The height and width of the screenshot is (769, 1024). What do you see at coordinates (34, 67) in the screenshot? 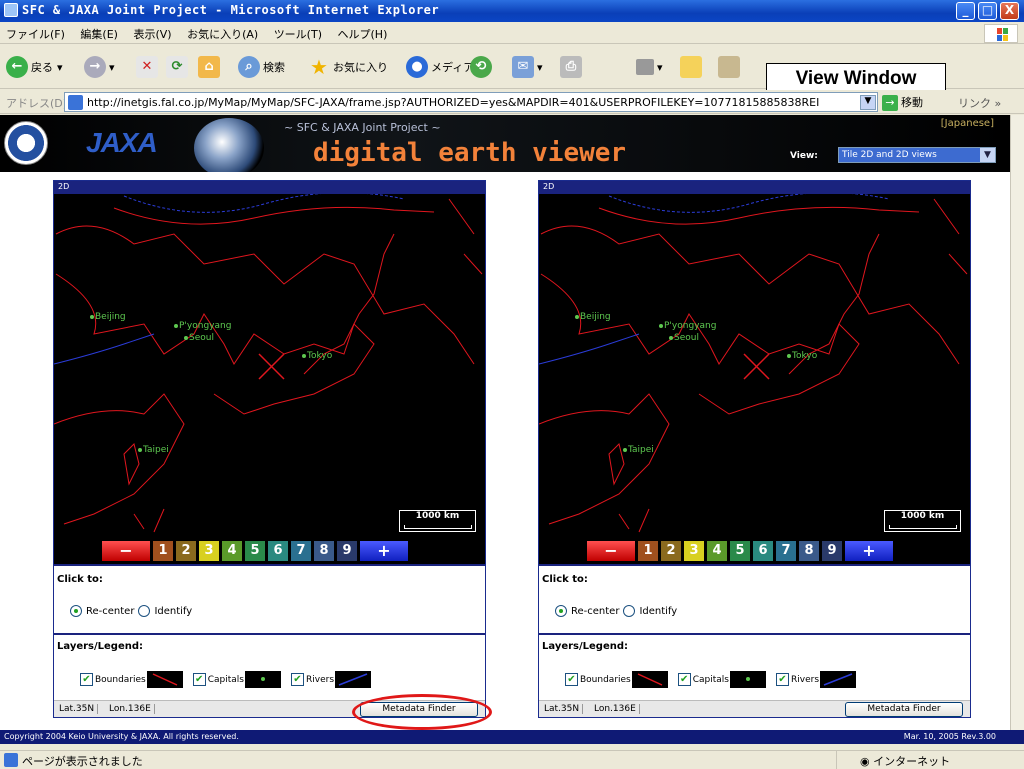
I see `back-button: ← 戻る ▾` at bounding box center [34, 67].